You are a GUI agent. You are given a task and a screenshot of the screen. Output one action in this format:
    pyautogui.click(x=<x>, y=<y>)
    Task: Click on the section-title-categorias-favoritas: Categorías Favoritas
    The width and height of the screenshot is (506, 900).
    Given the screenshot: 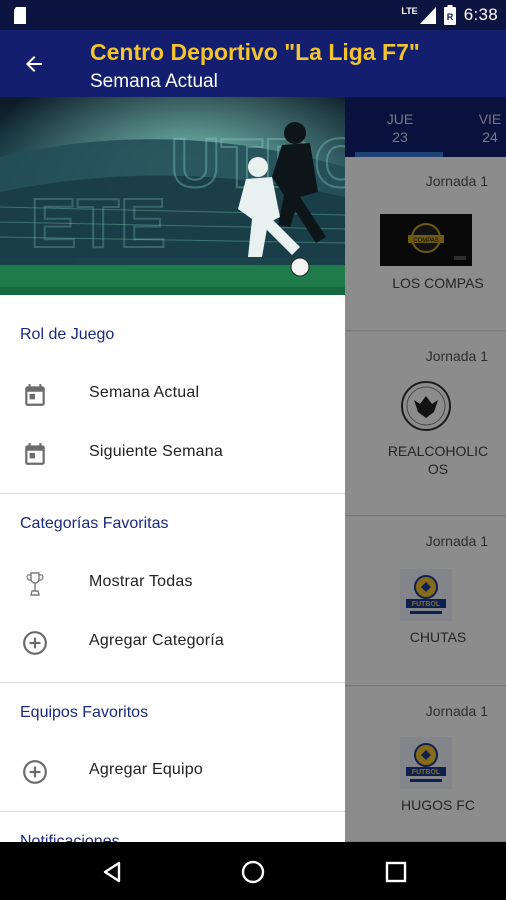 What is the action you would take?
    pyautogui.click(x=94, y=523)
    